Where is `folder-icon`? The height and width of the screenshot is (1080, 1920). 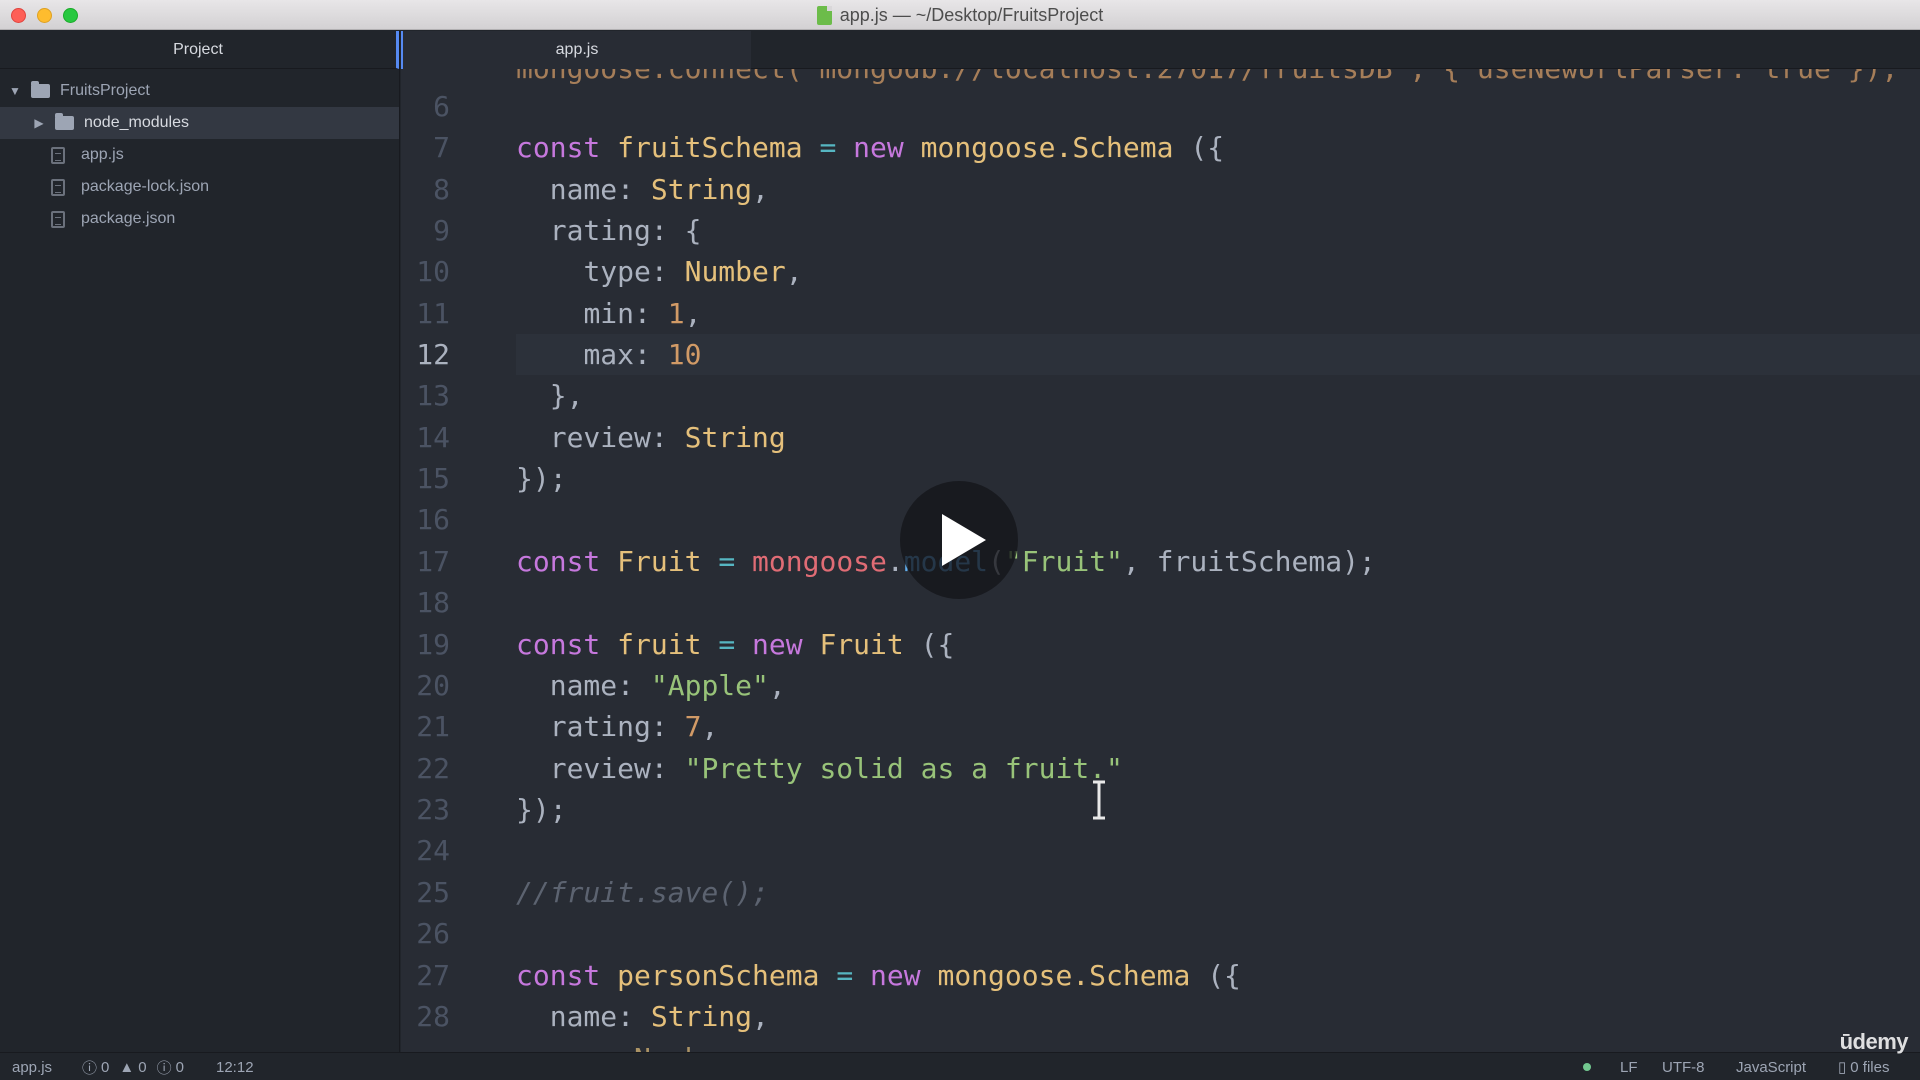 folder-icon is located at coordinates (40, 89).